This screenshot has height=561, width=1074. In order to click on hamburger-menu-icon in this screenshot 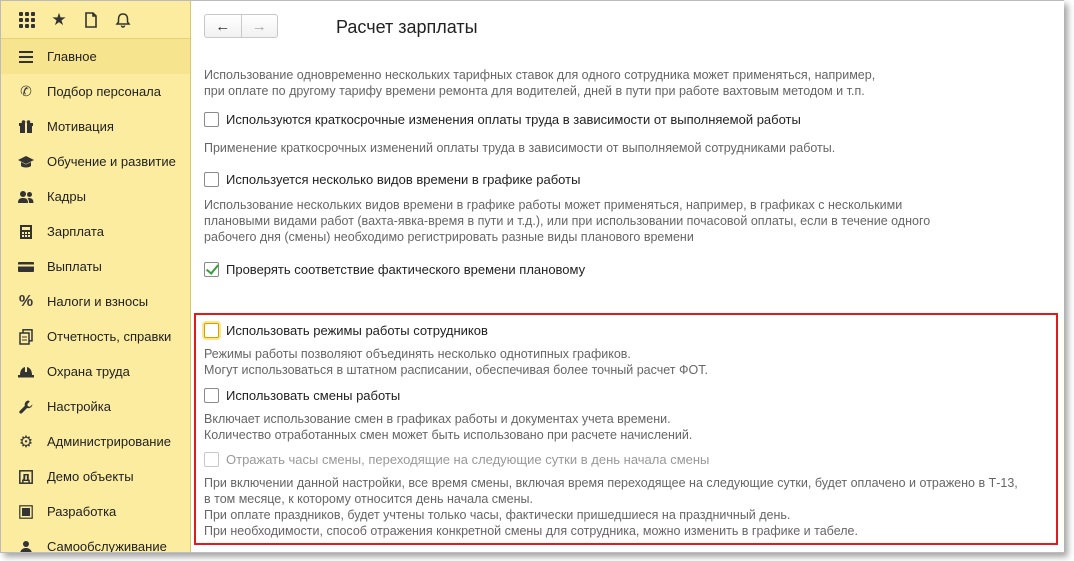, I will do `click(26, 57)`.